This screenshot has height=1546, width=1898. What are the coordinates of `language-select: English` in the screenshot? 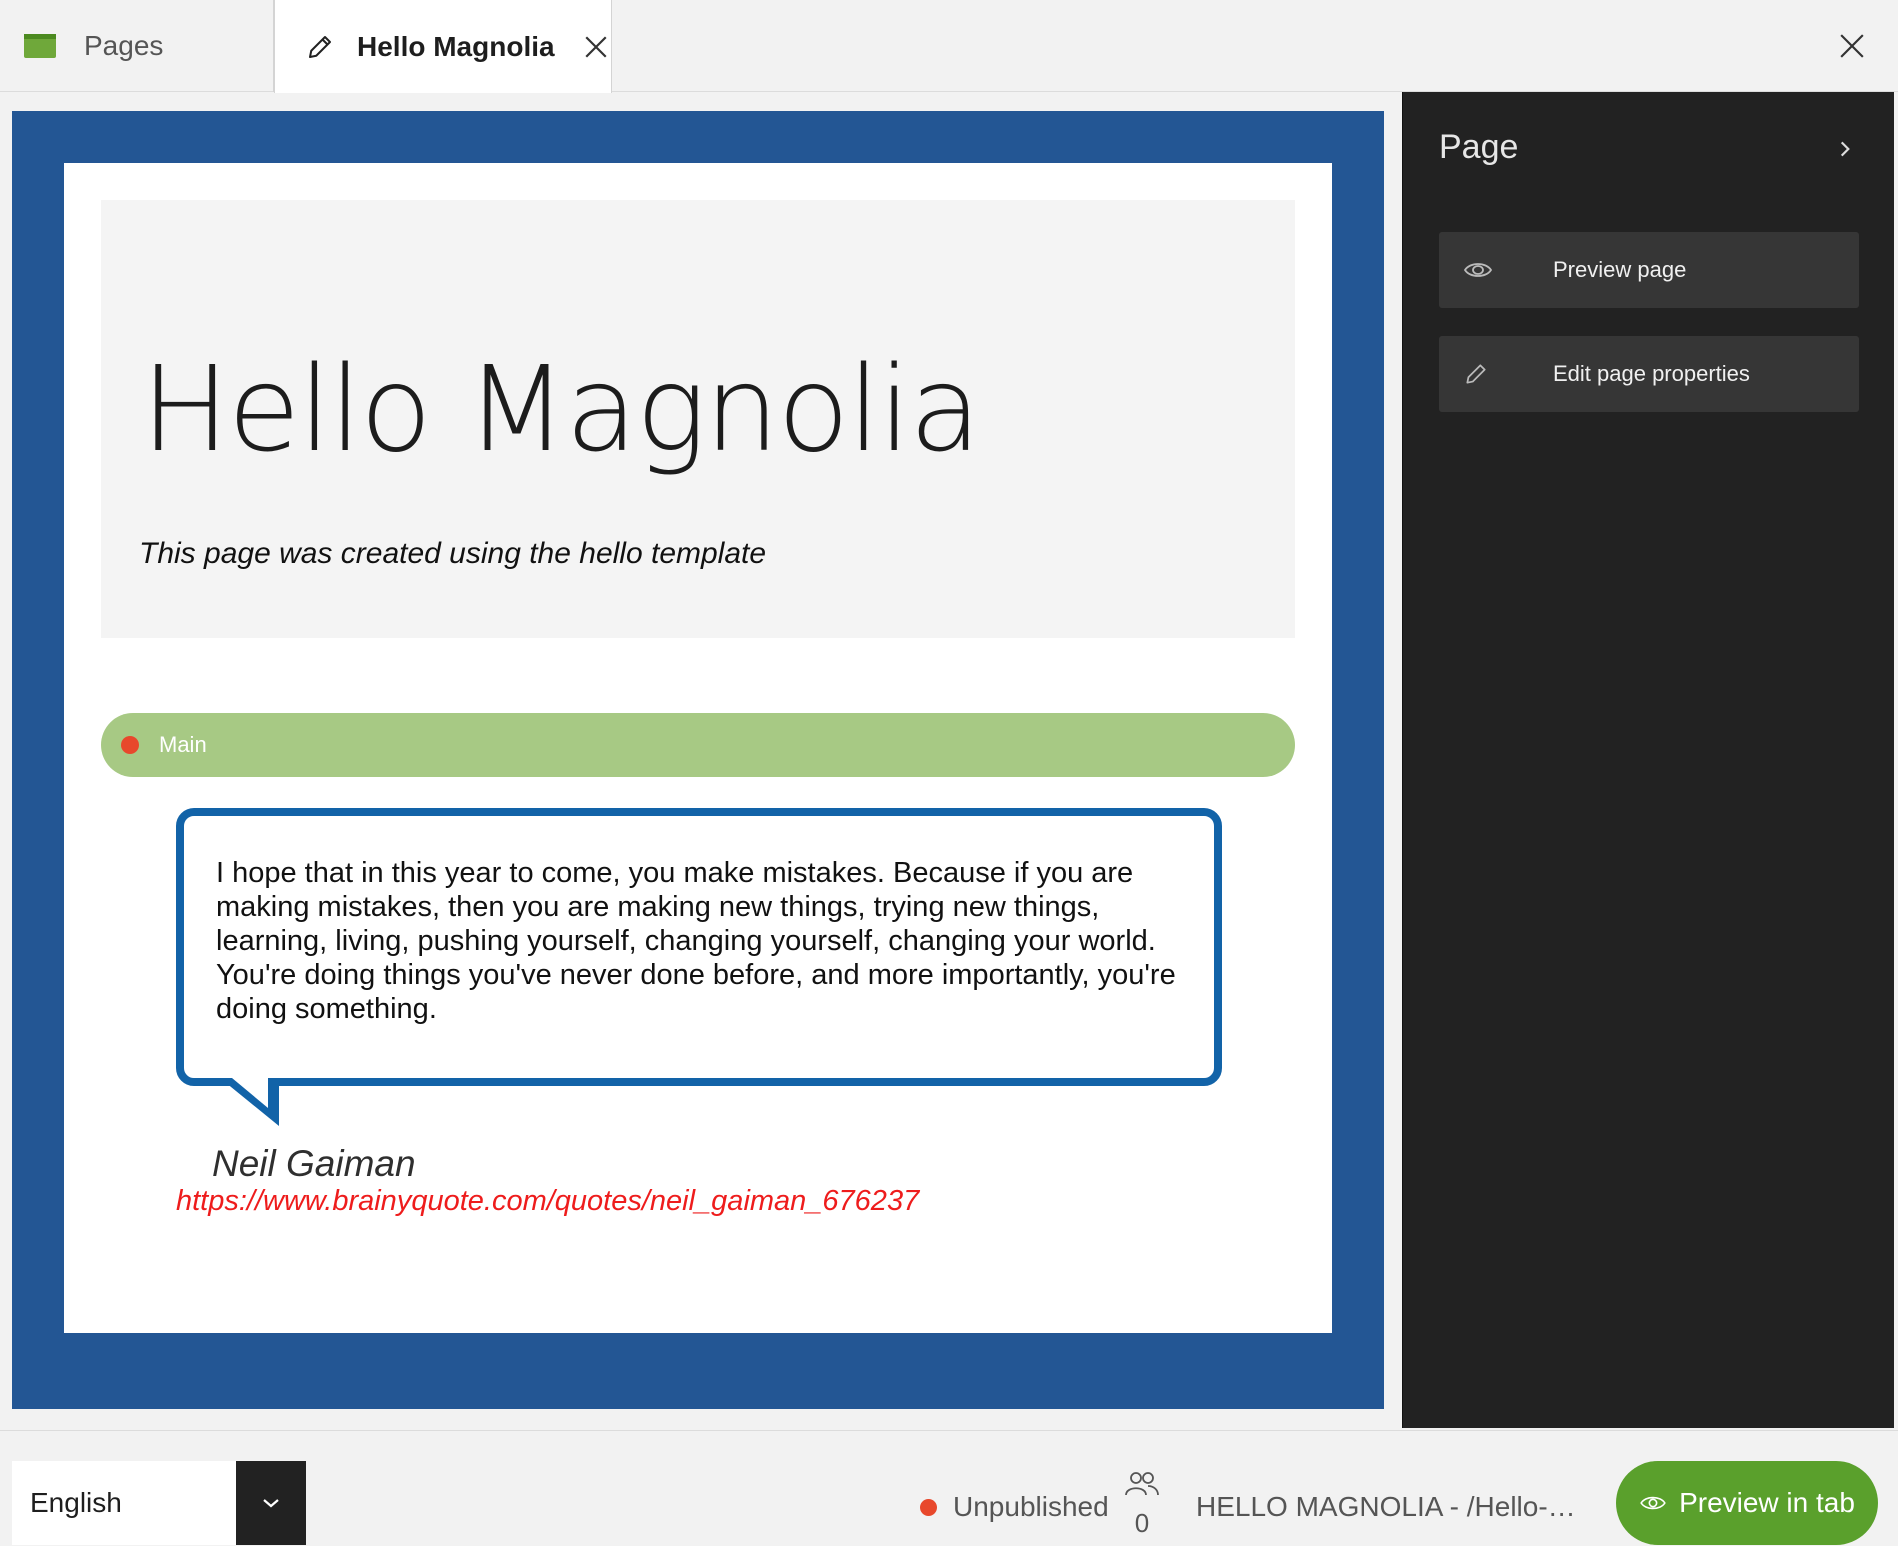 It's located at (159, 1503).